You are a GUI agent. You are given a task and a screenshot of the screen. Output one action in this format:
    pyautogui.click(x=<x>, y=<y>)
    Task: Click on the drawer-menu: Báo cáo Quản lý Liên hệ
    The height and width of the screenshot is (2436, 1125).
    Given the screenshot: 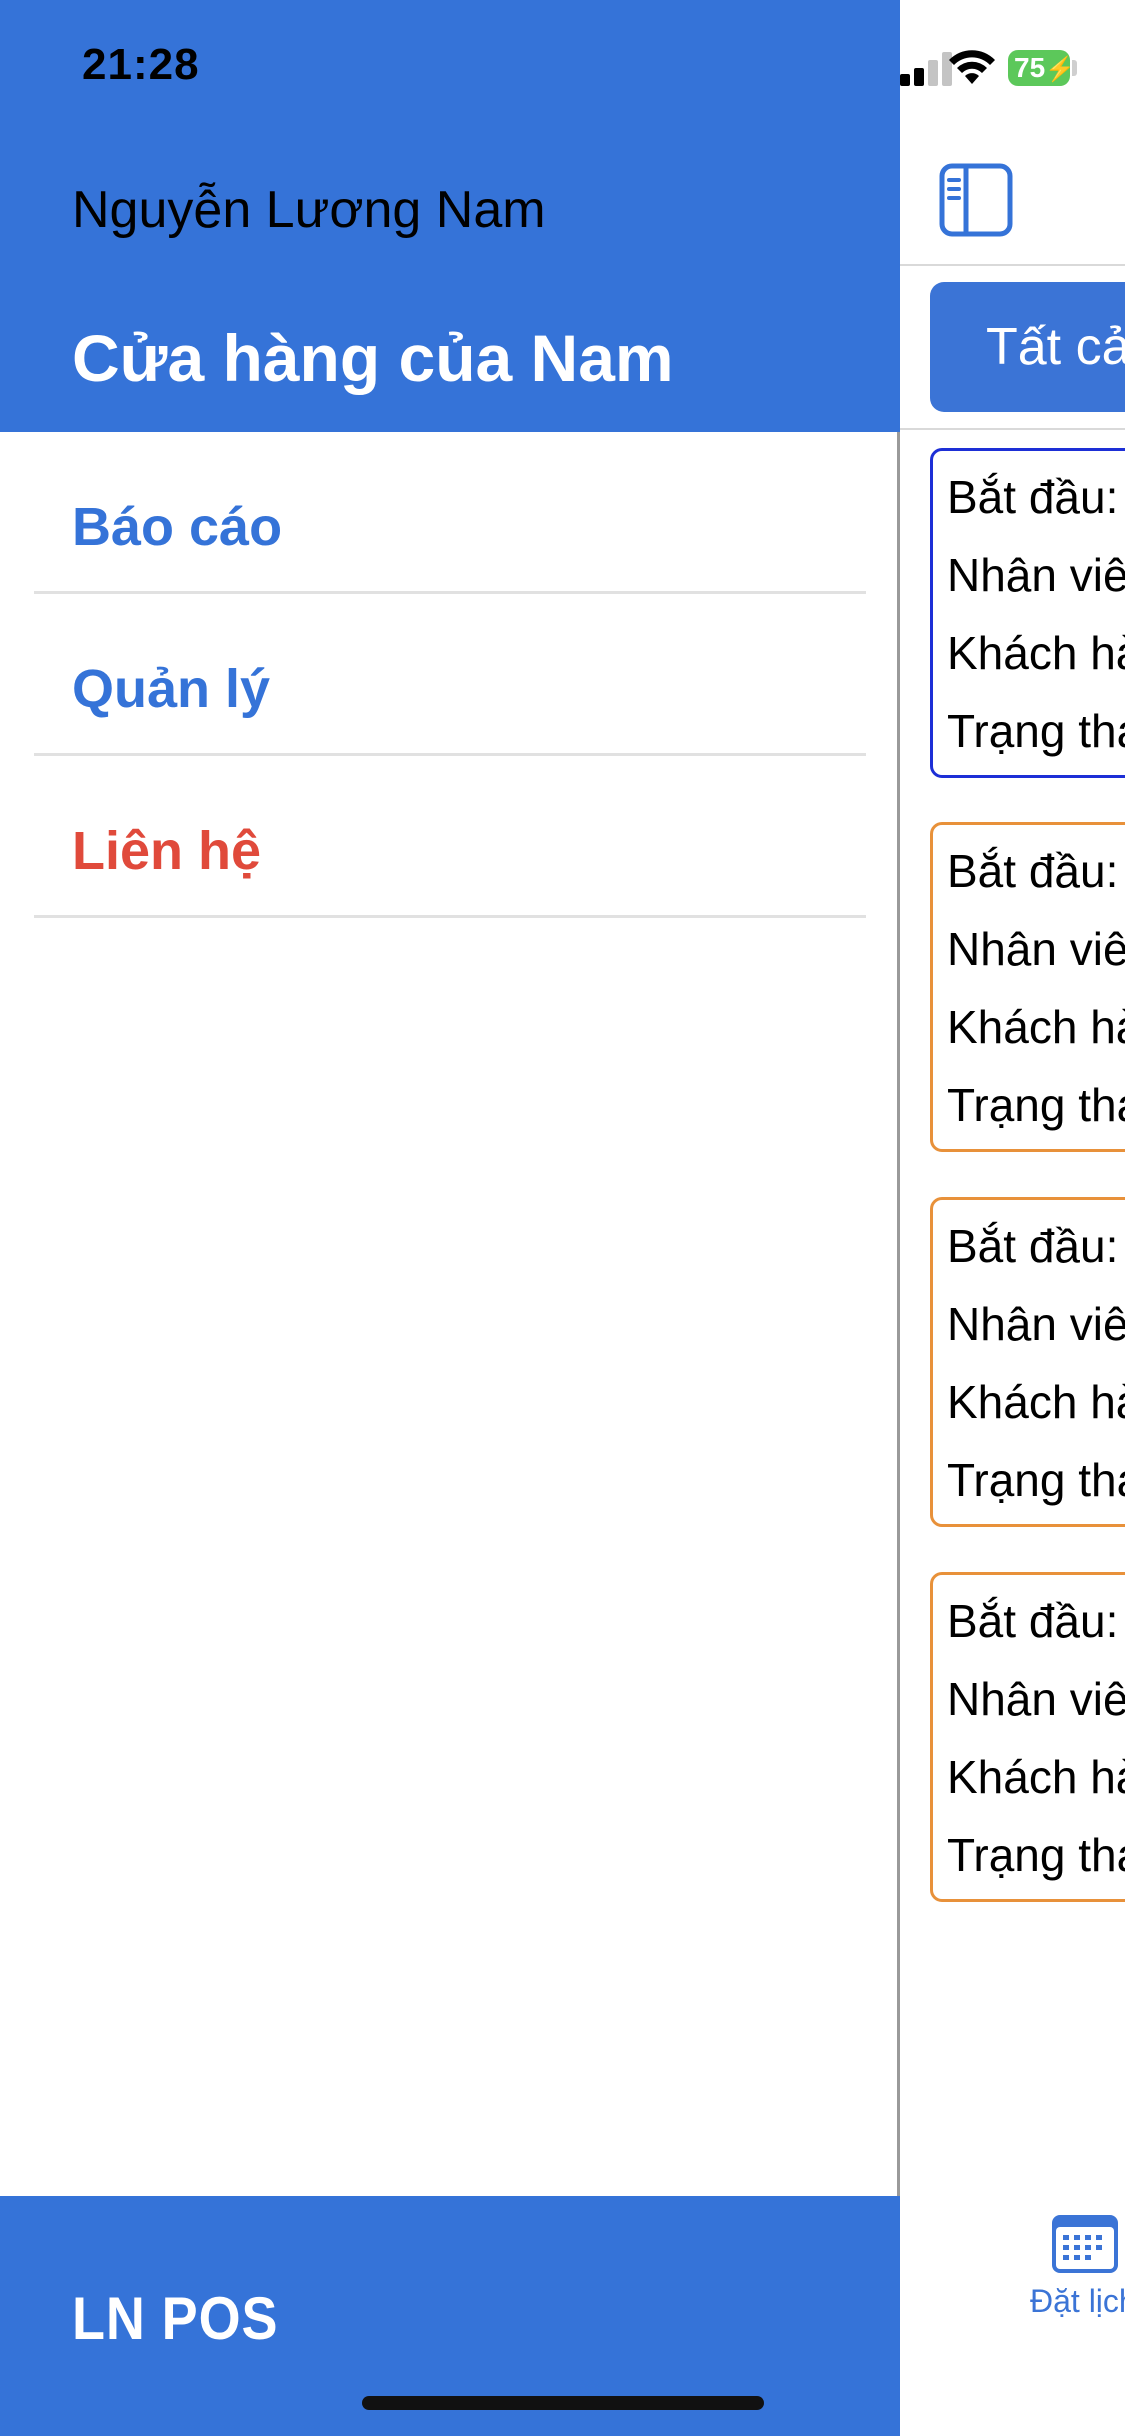 What is the action you would take?
    pyautogui.click(x=450, y=675)
    